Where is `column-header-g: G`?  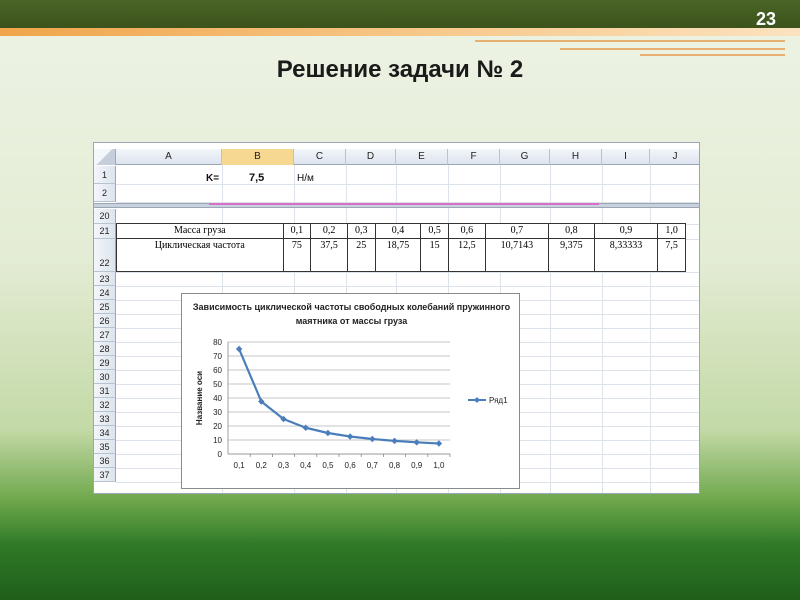 column-header-g: G is located at coordinates (525, 157).